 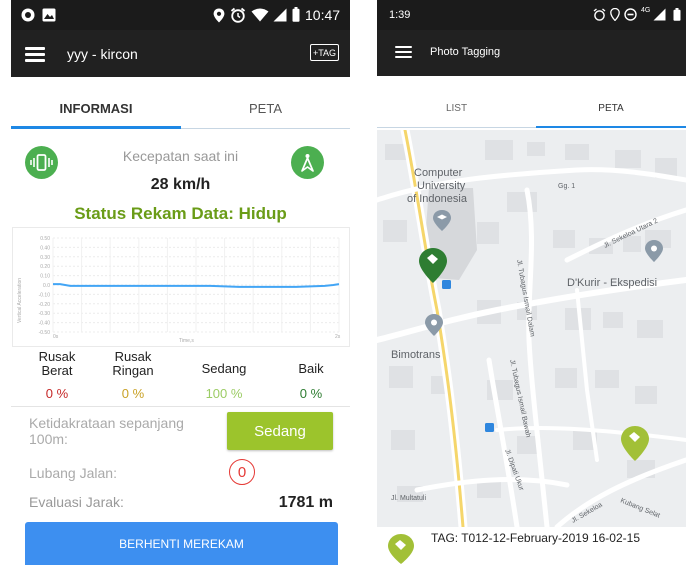 I want to click on unevenness-label: Ketidakrataan sepanjang 100m:, so click(x=106, y=431).